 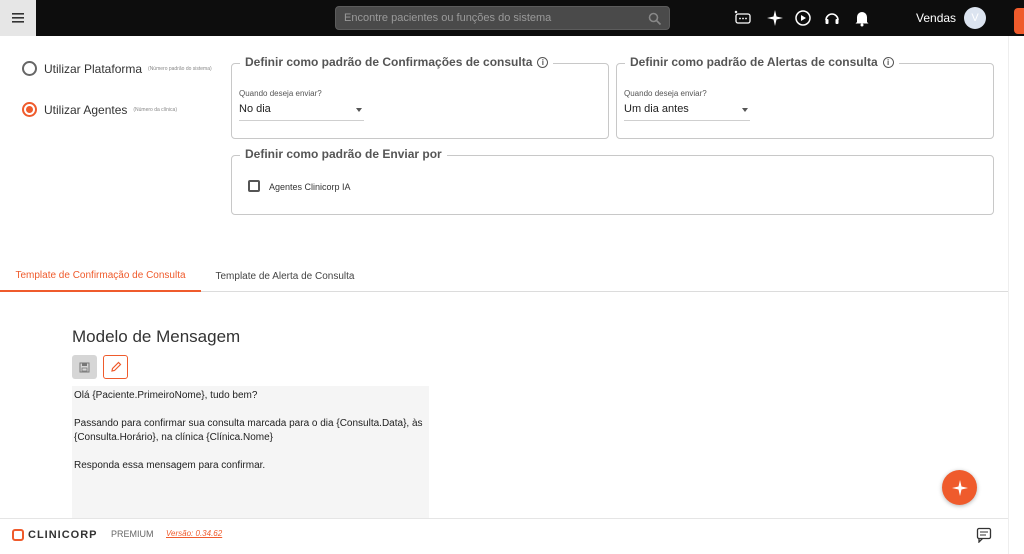 What do you see at coordinates (665, 93) in the screenshot?
I see `alerts-field-label: Quando deseja enviar?` at bounding box center [665, 93].